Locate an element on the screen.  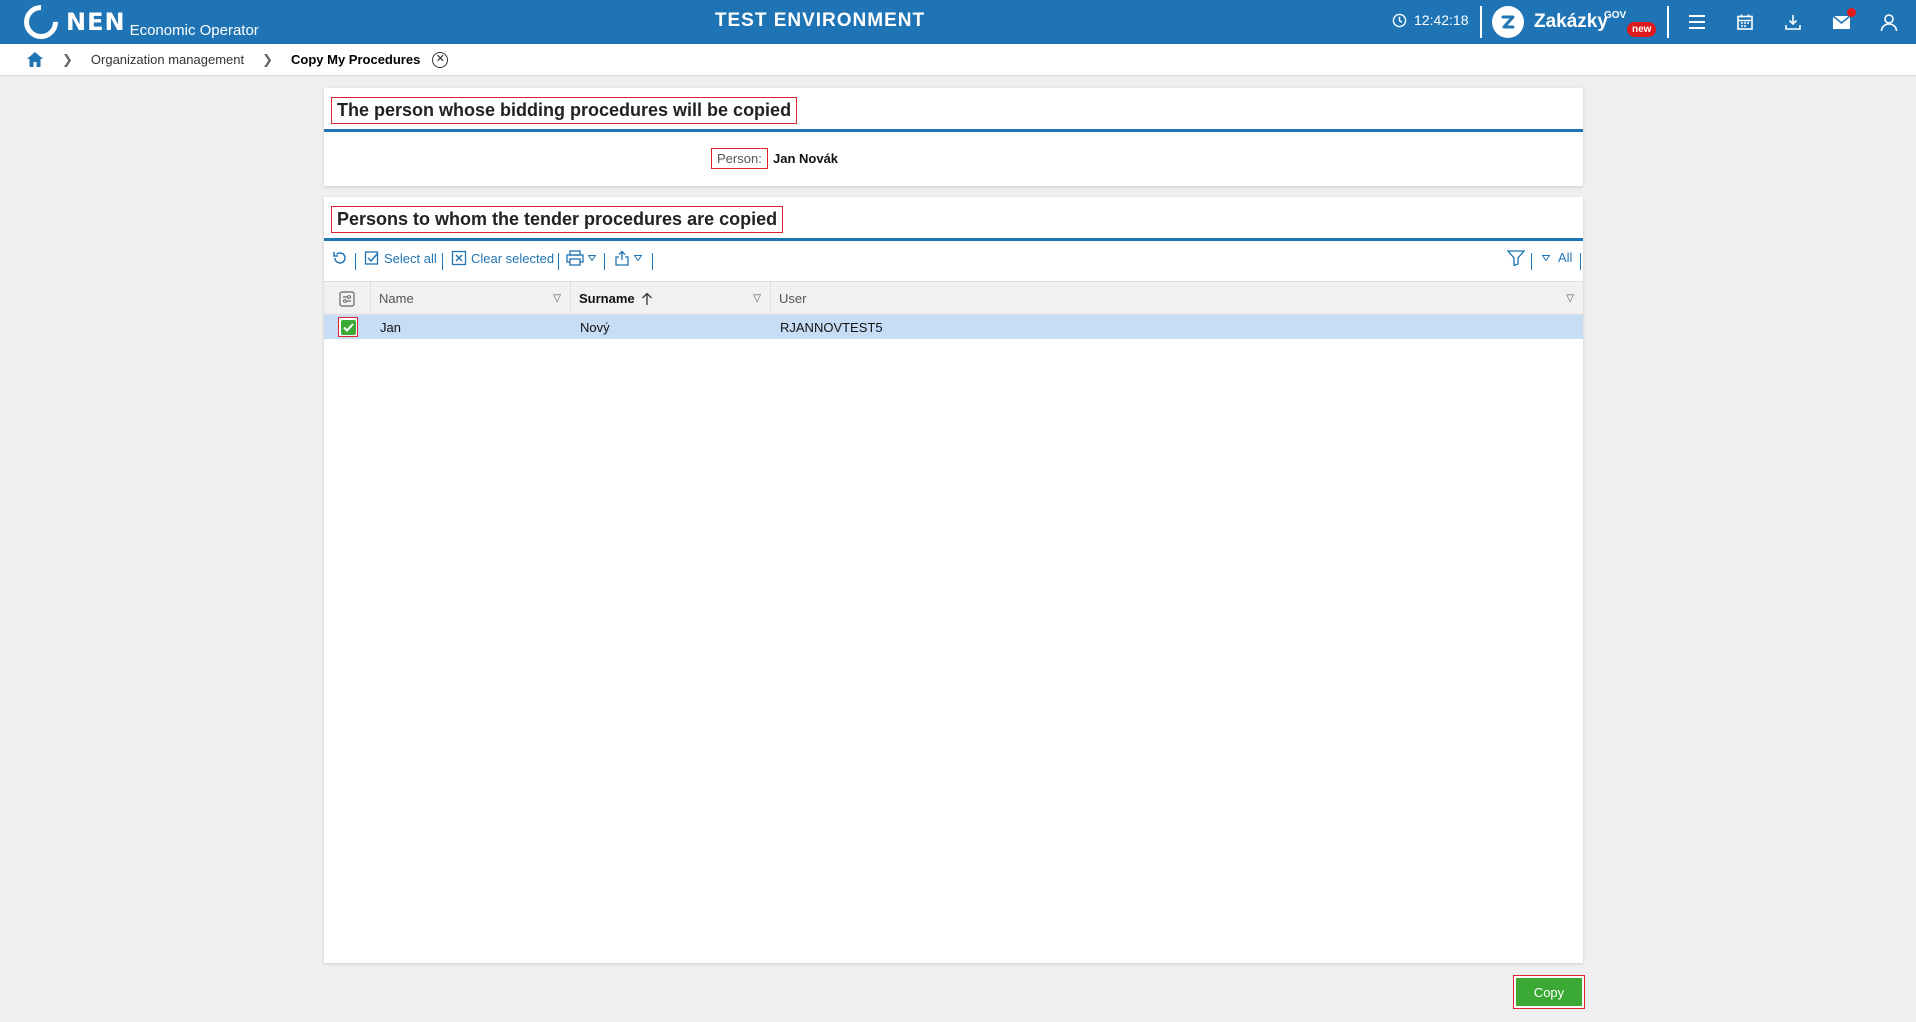
breadcrumb-copy-my-procedures: Copy My Procedures is located at coordinates (356, 59).